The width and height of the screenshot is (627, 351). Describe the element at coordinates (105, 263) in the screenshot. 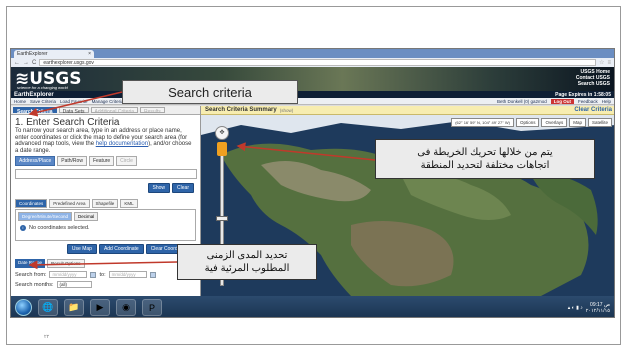

I see `date-tabs: Date Range Result Options` at that location.